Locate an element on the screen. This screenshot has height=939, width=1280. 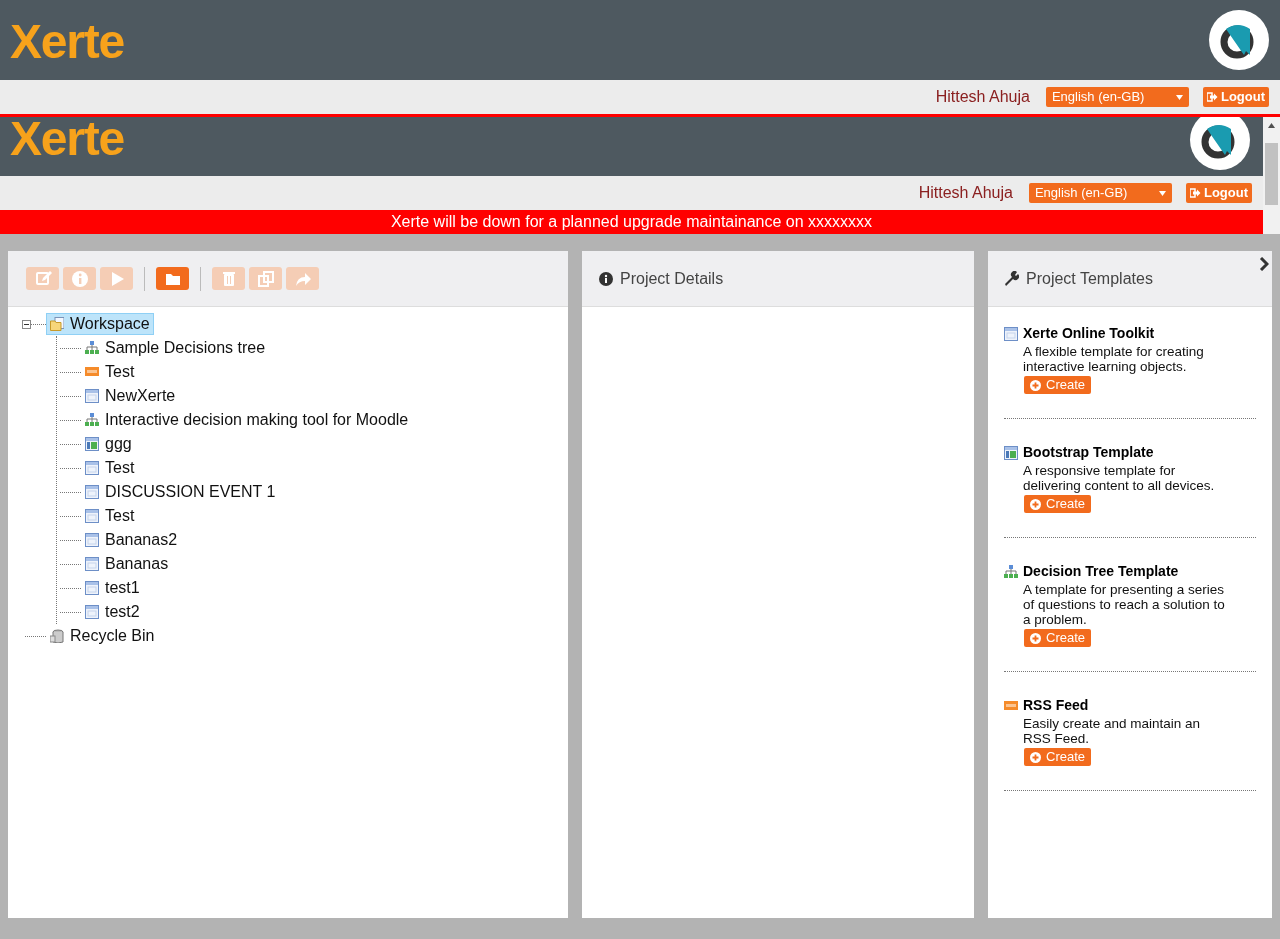
tree-item: Interactive decision making tool for Moodle is located at coordinates (247, 420).